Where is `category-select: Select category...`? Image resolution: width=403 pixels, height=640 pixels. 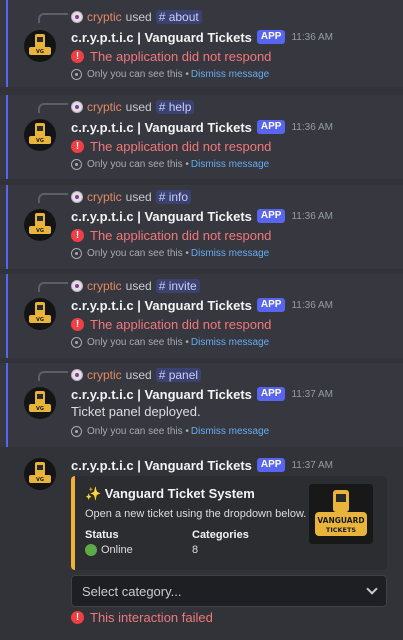
category-select: Select category... is located at coordinates (229, 591).